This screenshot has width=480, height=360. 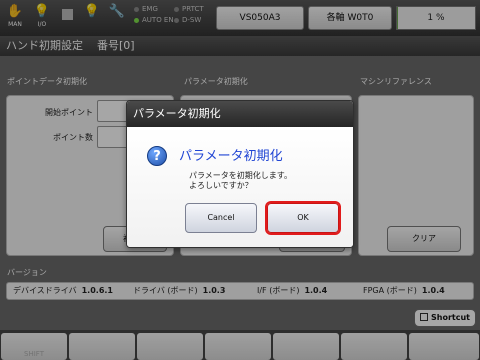 I want to click on dialog-message-line2: よろしいですか？, so click(x=221, y=185).